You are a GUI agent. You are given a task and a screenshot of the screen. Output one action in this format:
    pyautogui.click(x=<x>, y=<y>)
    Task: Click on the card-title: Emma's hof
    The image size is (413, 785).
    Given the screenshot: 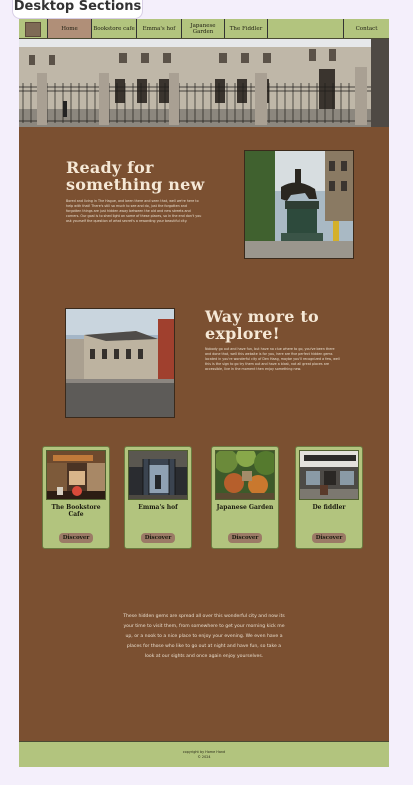 What is the action you would take?
    pyautogui.click(x=158, y=507)
    